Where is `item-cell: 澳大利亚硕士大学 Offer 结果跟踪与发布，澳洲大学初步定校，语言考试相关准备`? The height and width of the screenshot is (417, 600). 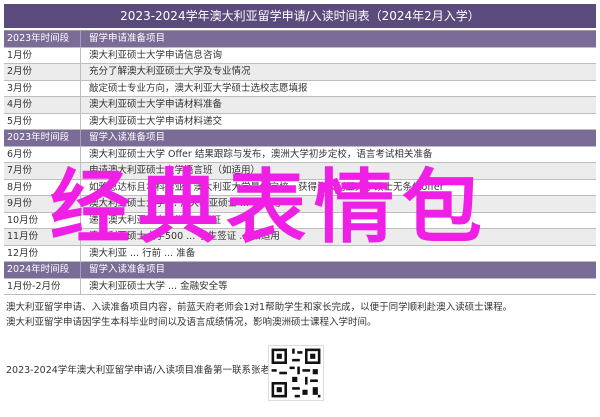
item-cell: 澳大利亚硕士大学 Offer 结果跟踪与发布，澳洲大学初步定校，语言考试相关准备 is located at coordinates (261, 154).